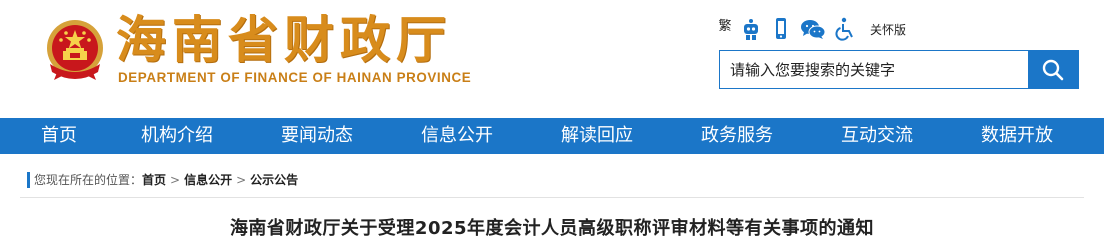  Describe the element at coordinates (552, 228) in the screenshot. I see `article-title: 海南省财政厅关于受理2025年度会计人员高级职称评审材料等有关事项的通知` at that location.